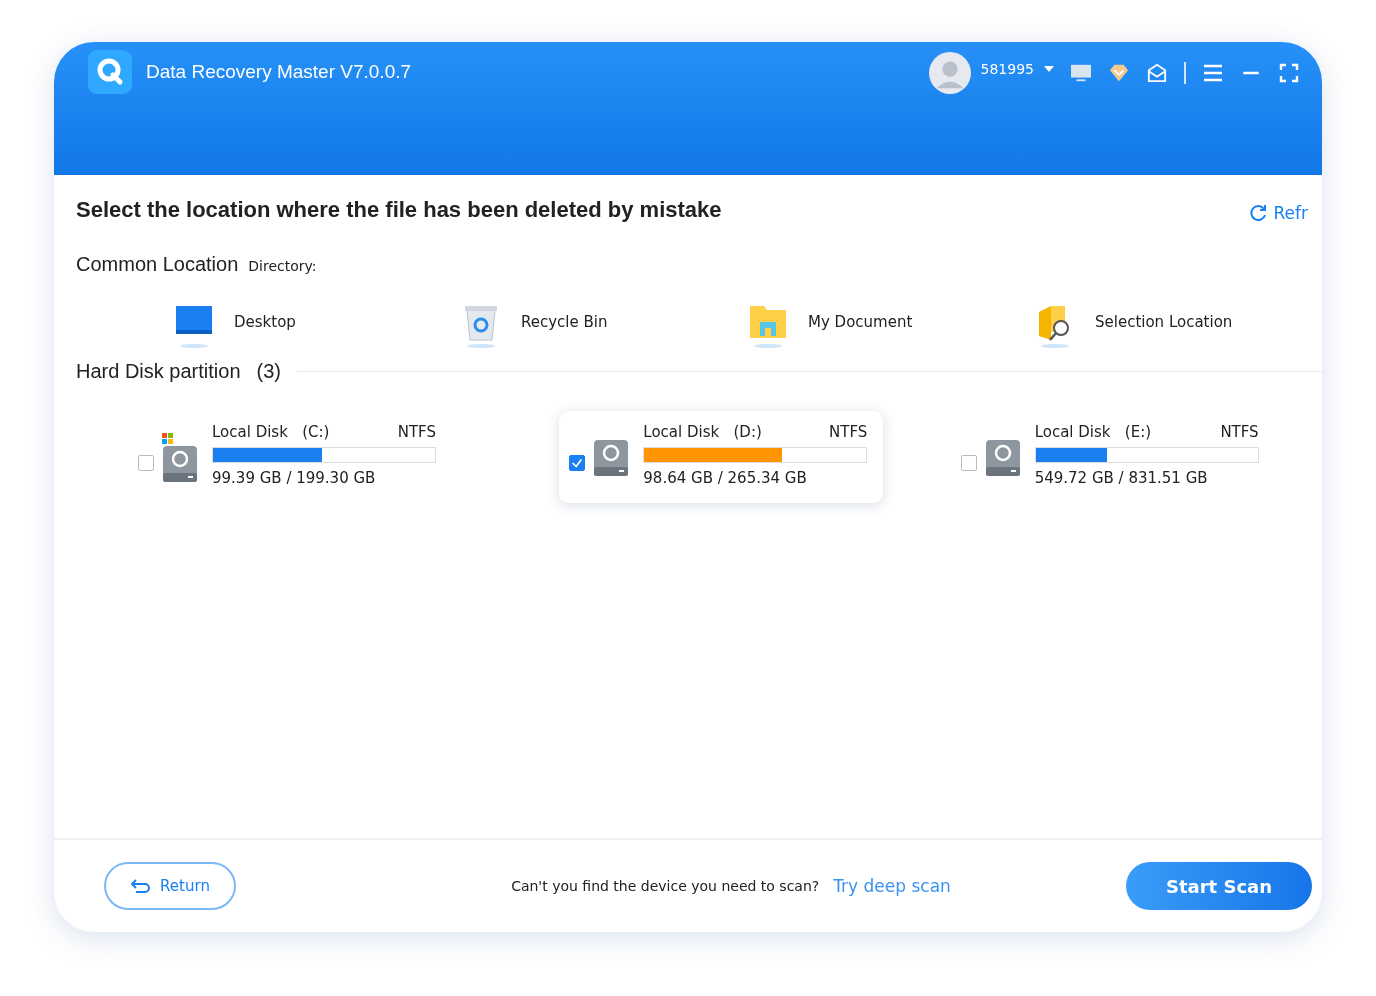  I want to click on disk-size: 98.64 GB / 265.34 GB, so click(725, 478).